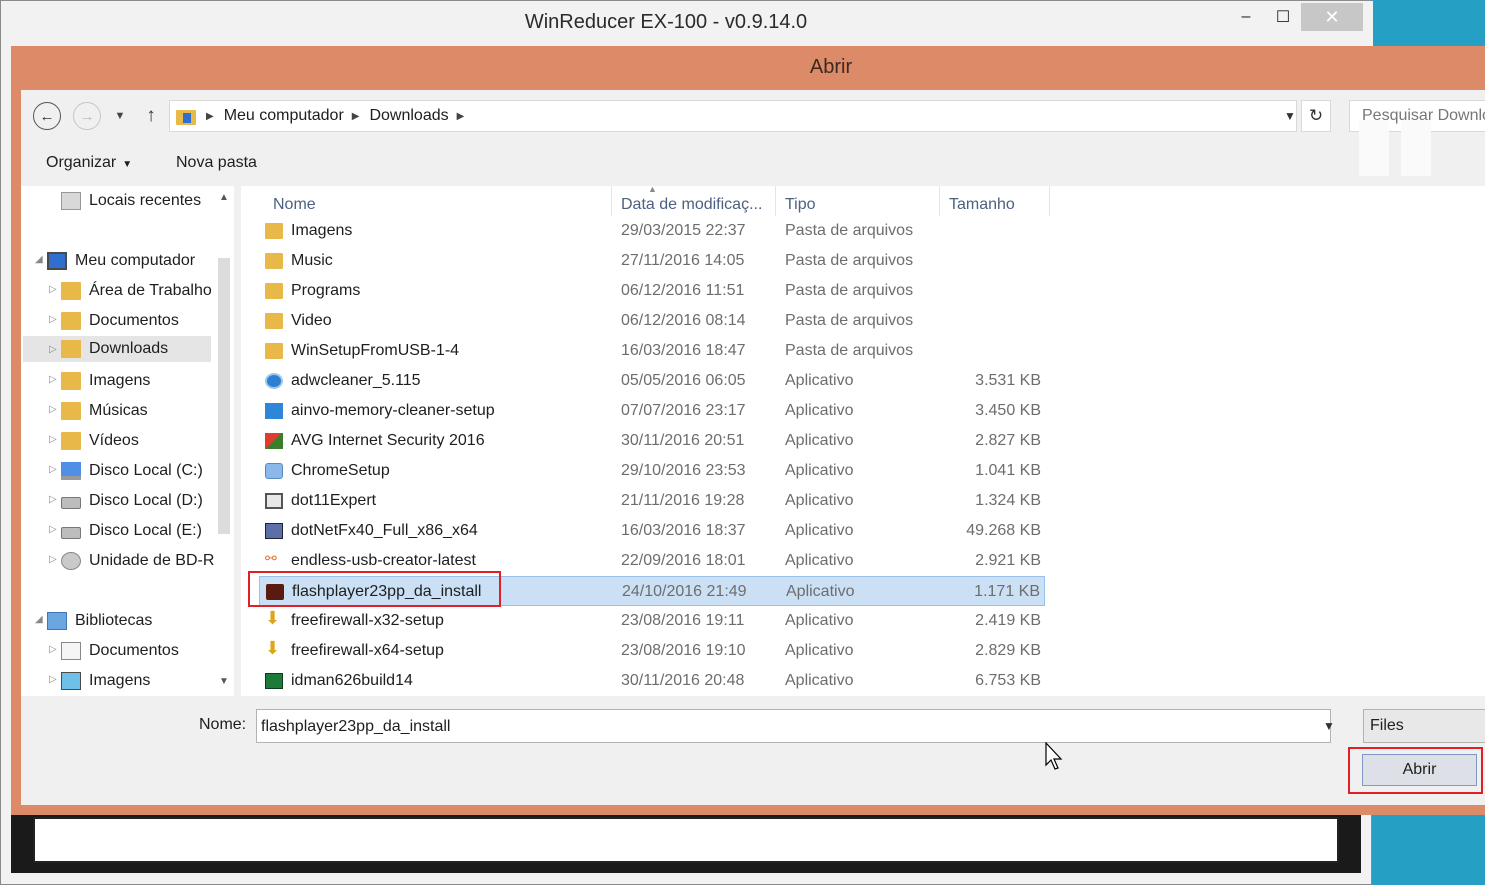  What do you see at coordinates (1424, 726) in the screenshot?
I see `filetype-select: Files` at bounding box center [1424, 726].